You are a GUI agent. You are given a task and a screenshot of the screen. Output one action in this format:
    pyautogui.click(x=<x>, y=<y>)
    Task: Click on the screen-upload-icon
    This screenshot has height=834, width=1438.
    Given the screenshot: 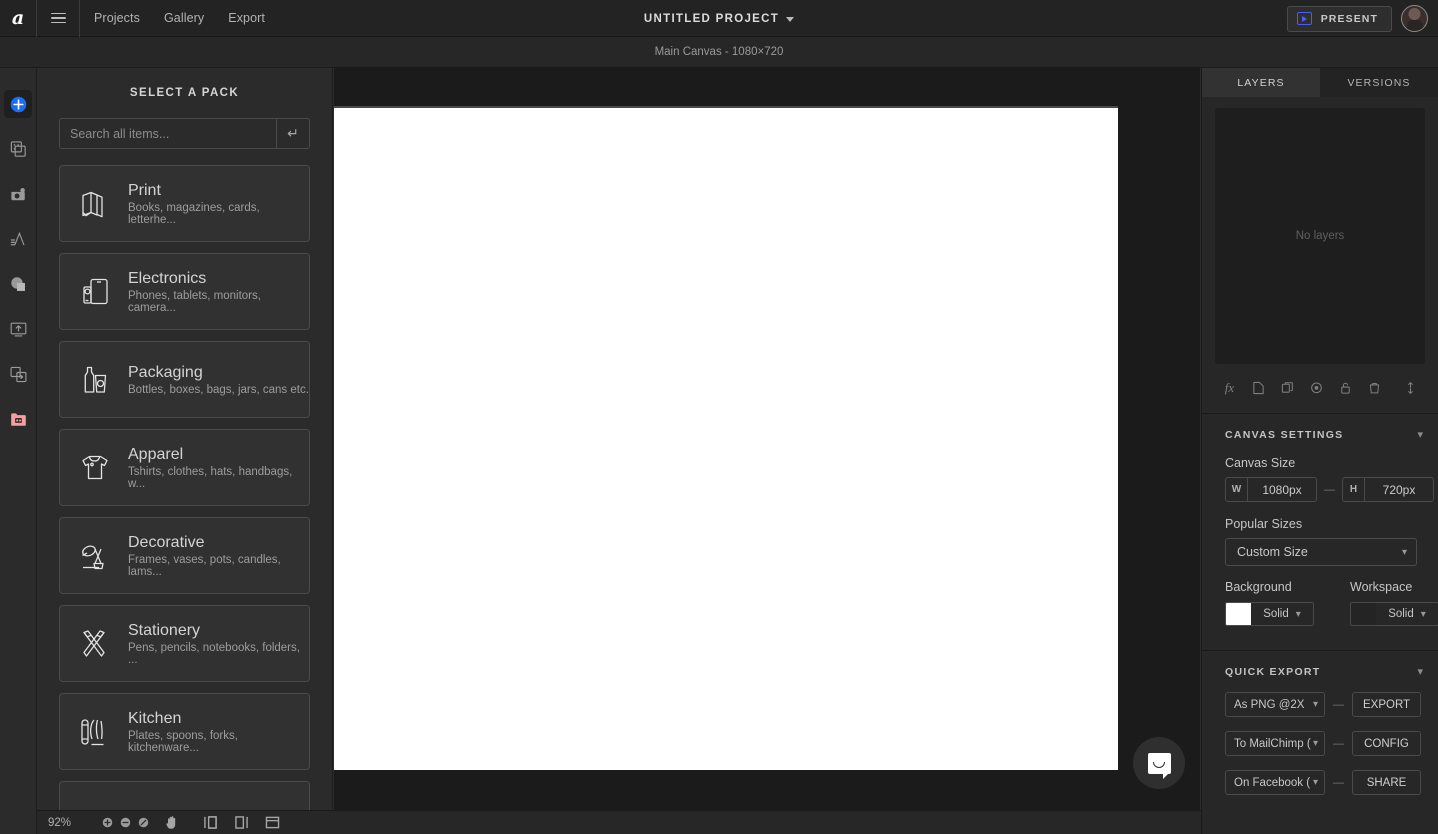 What is the action you would take?
    pyautogui.click(x=18, y=329)
    